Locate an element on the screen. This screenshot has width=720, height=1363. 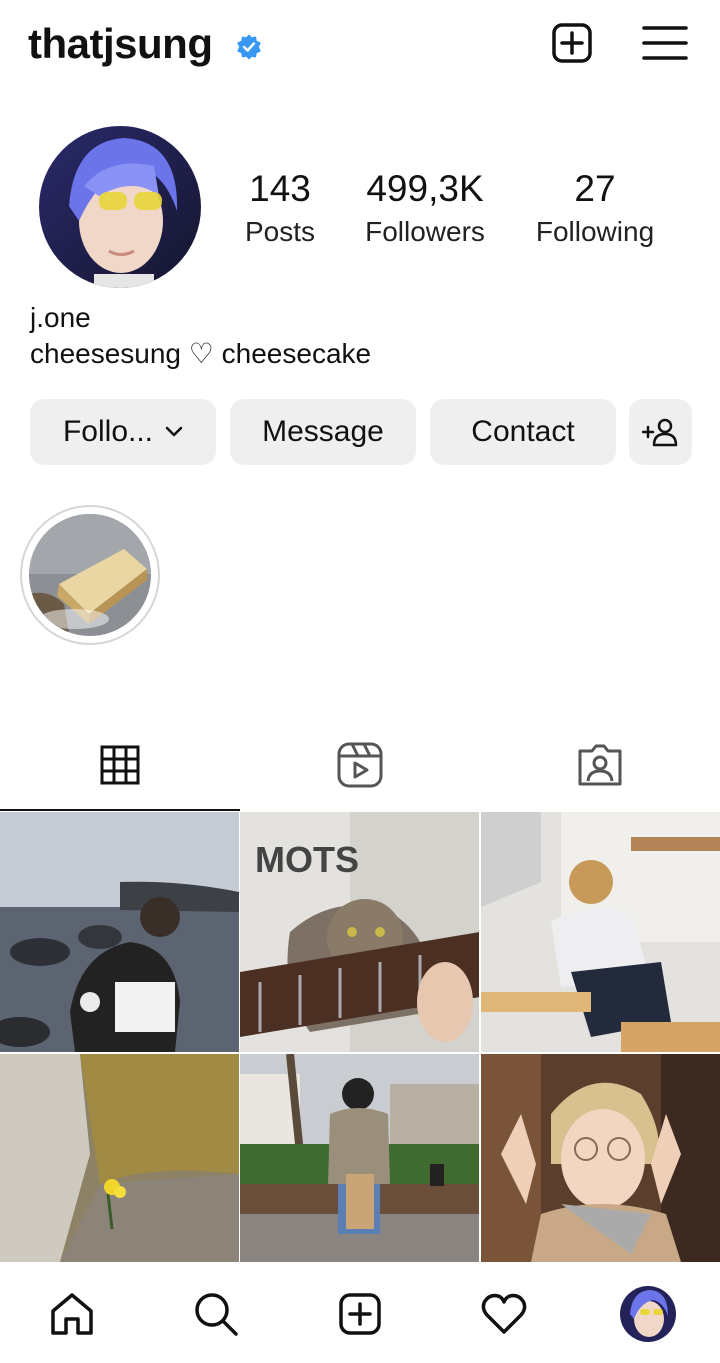
svg-text: MOTS is located at coordinates (307, 859).